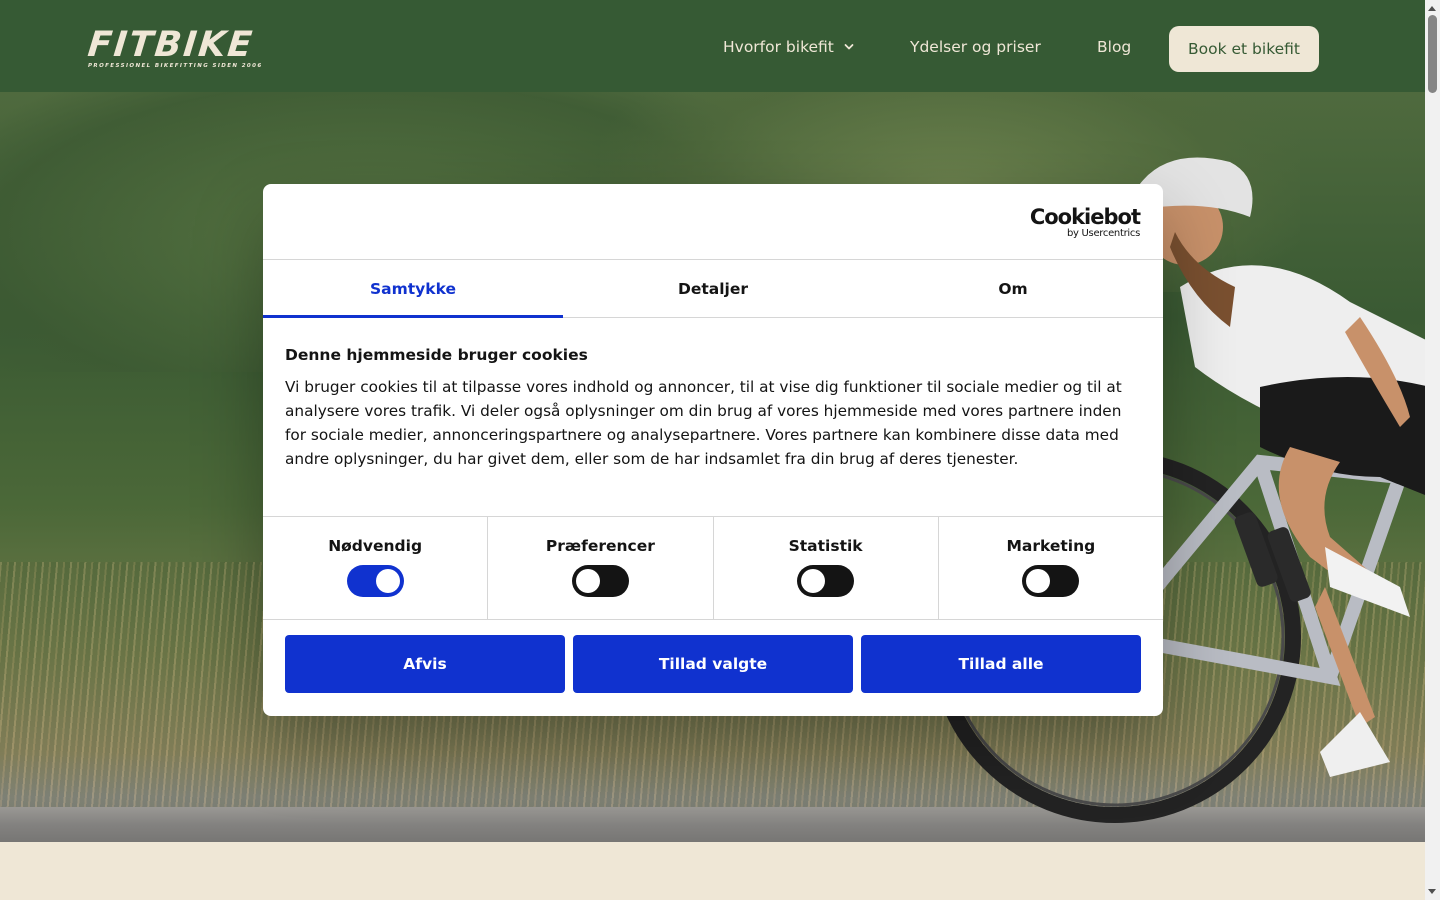  I want to click on cookiebot-logo: Cookiebot by Usercentrics, so click(1085, 222).